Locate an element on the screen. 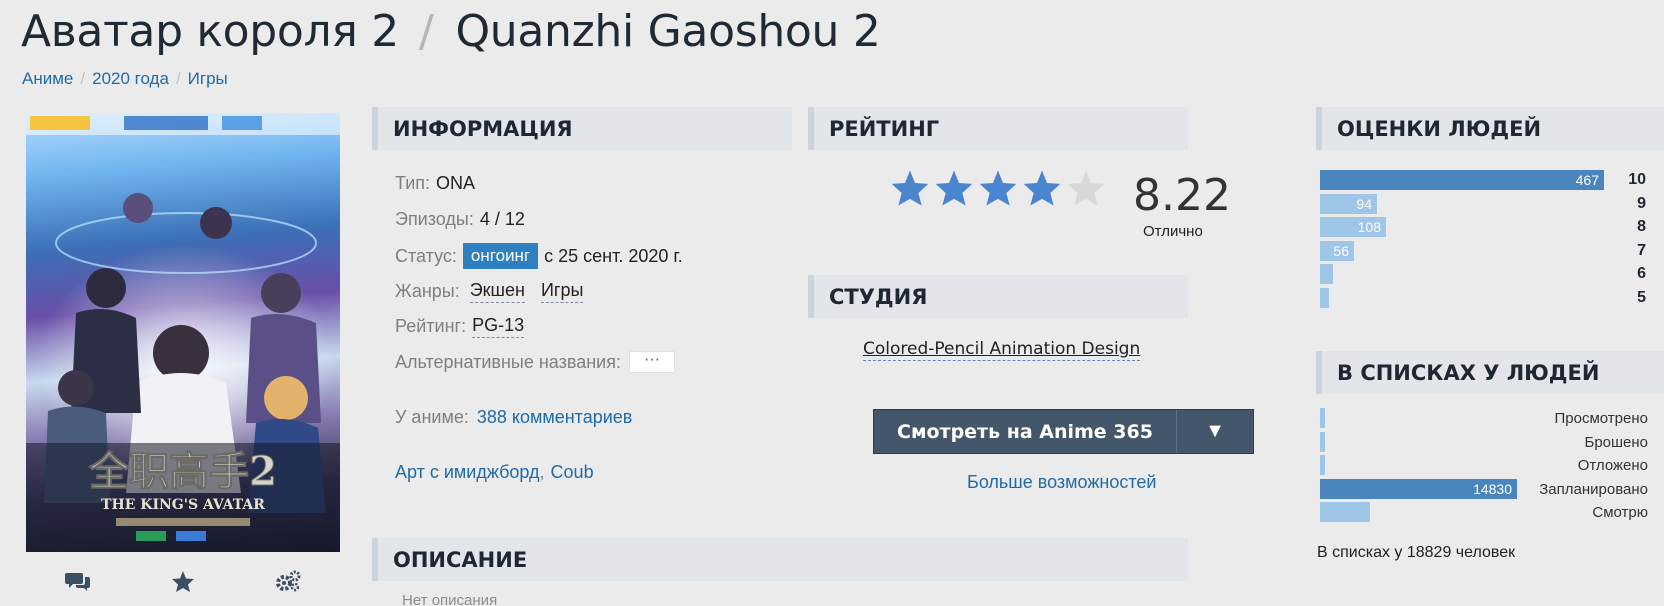 The width and height of the screenshot is (1664, 606). score-label: 7 is located at coordinates (1641, 250).